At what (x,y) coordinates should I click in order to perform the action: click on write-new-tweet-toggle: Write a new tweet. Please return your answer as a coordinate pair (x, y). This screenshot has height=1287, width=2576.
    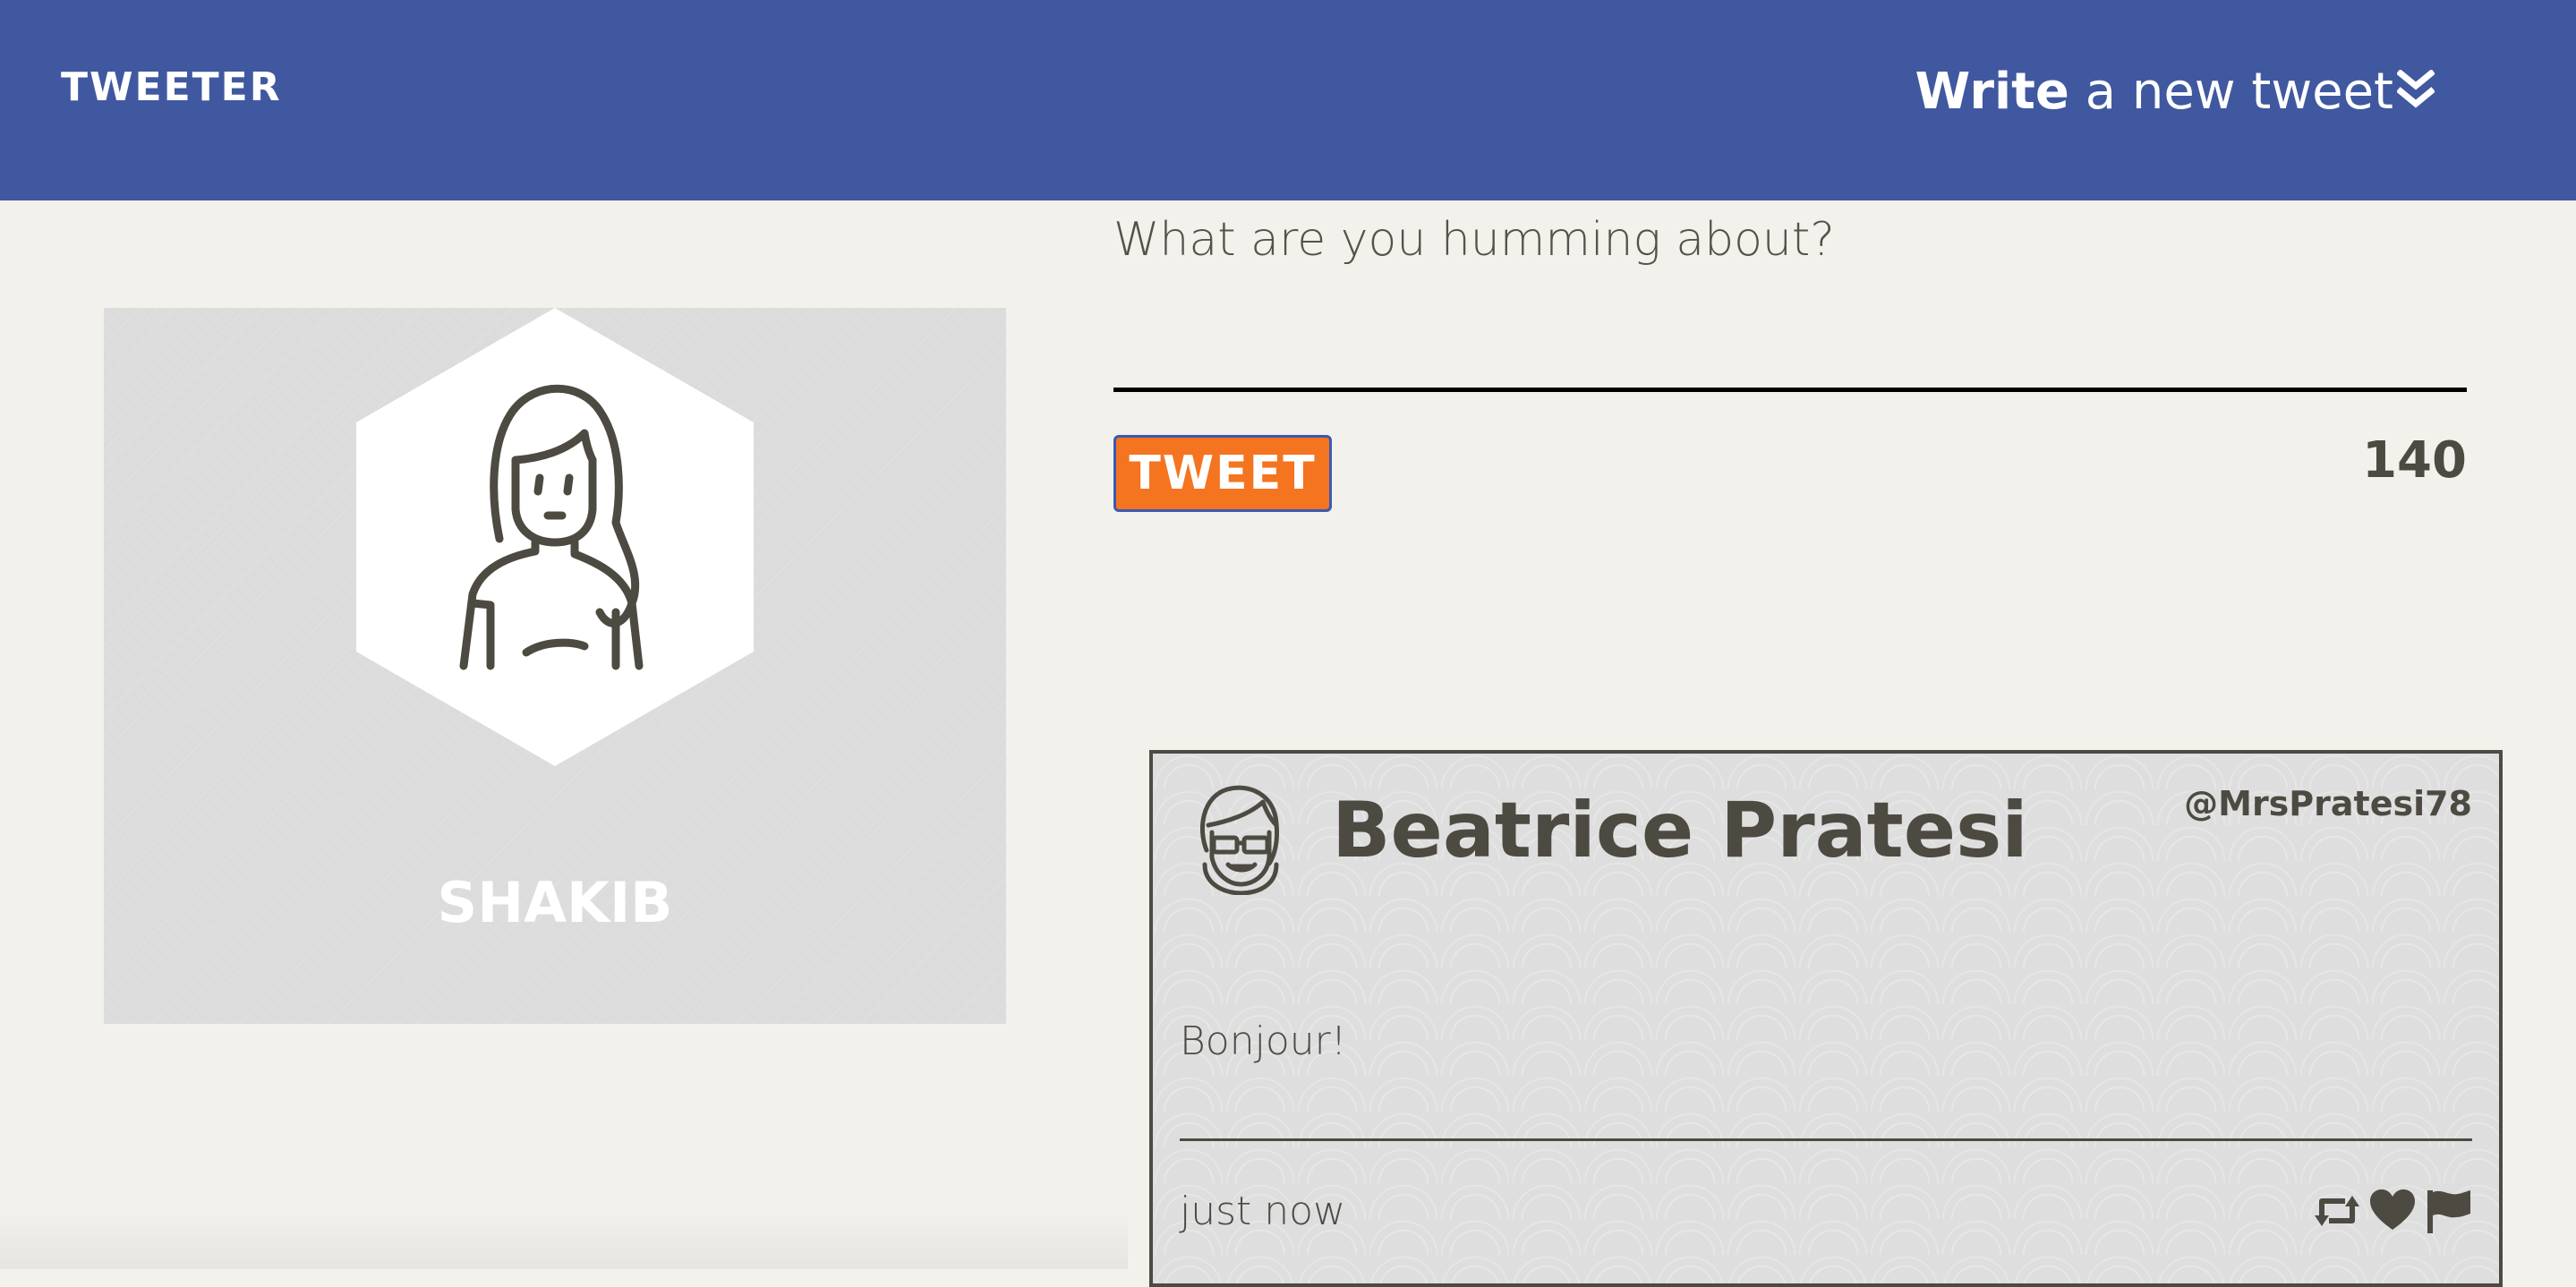
    Looking at the image, I should click on (2175, 92).